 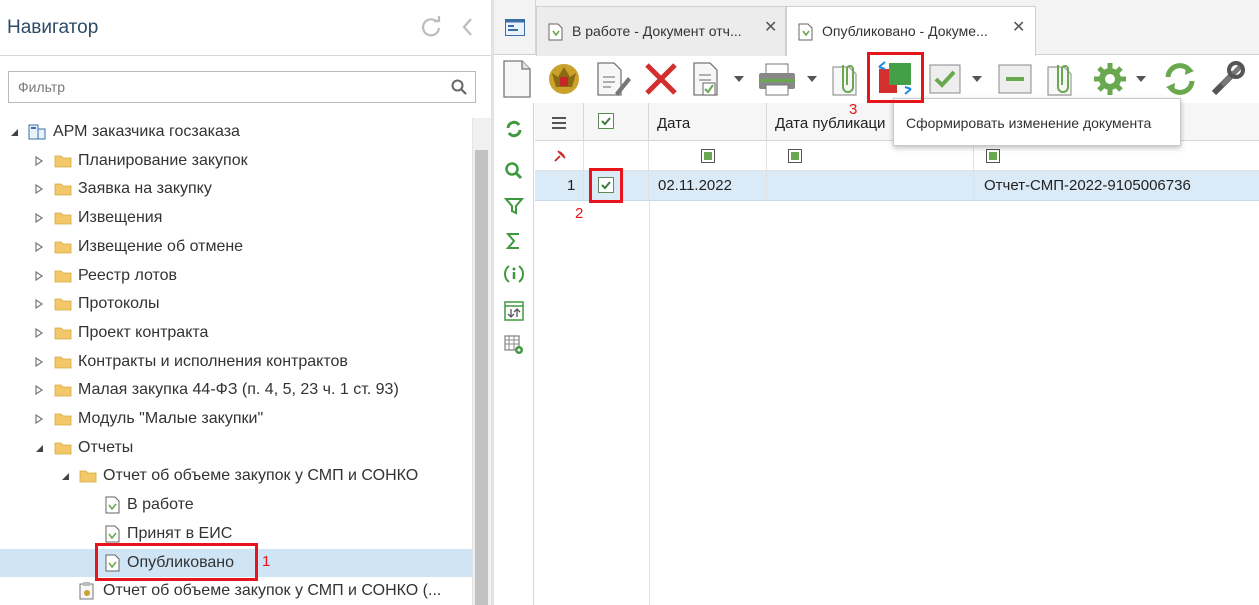 What do you see at coordinates (870, 186) in the screenshot?
I see `publication-date-cell` at bounding box center [870, 186].